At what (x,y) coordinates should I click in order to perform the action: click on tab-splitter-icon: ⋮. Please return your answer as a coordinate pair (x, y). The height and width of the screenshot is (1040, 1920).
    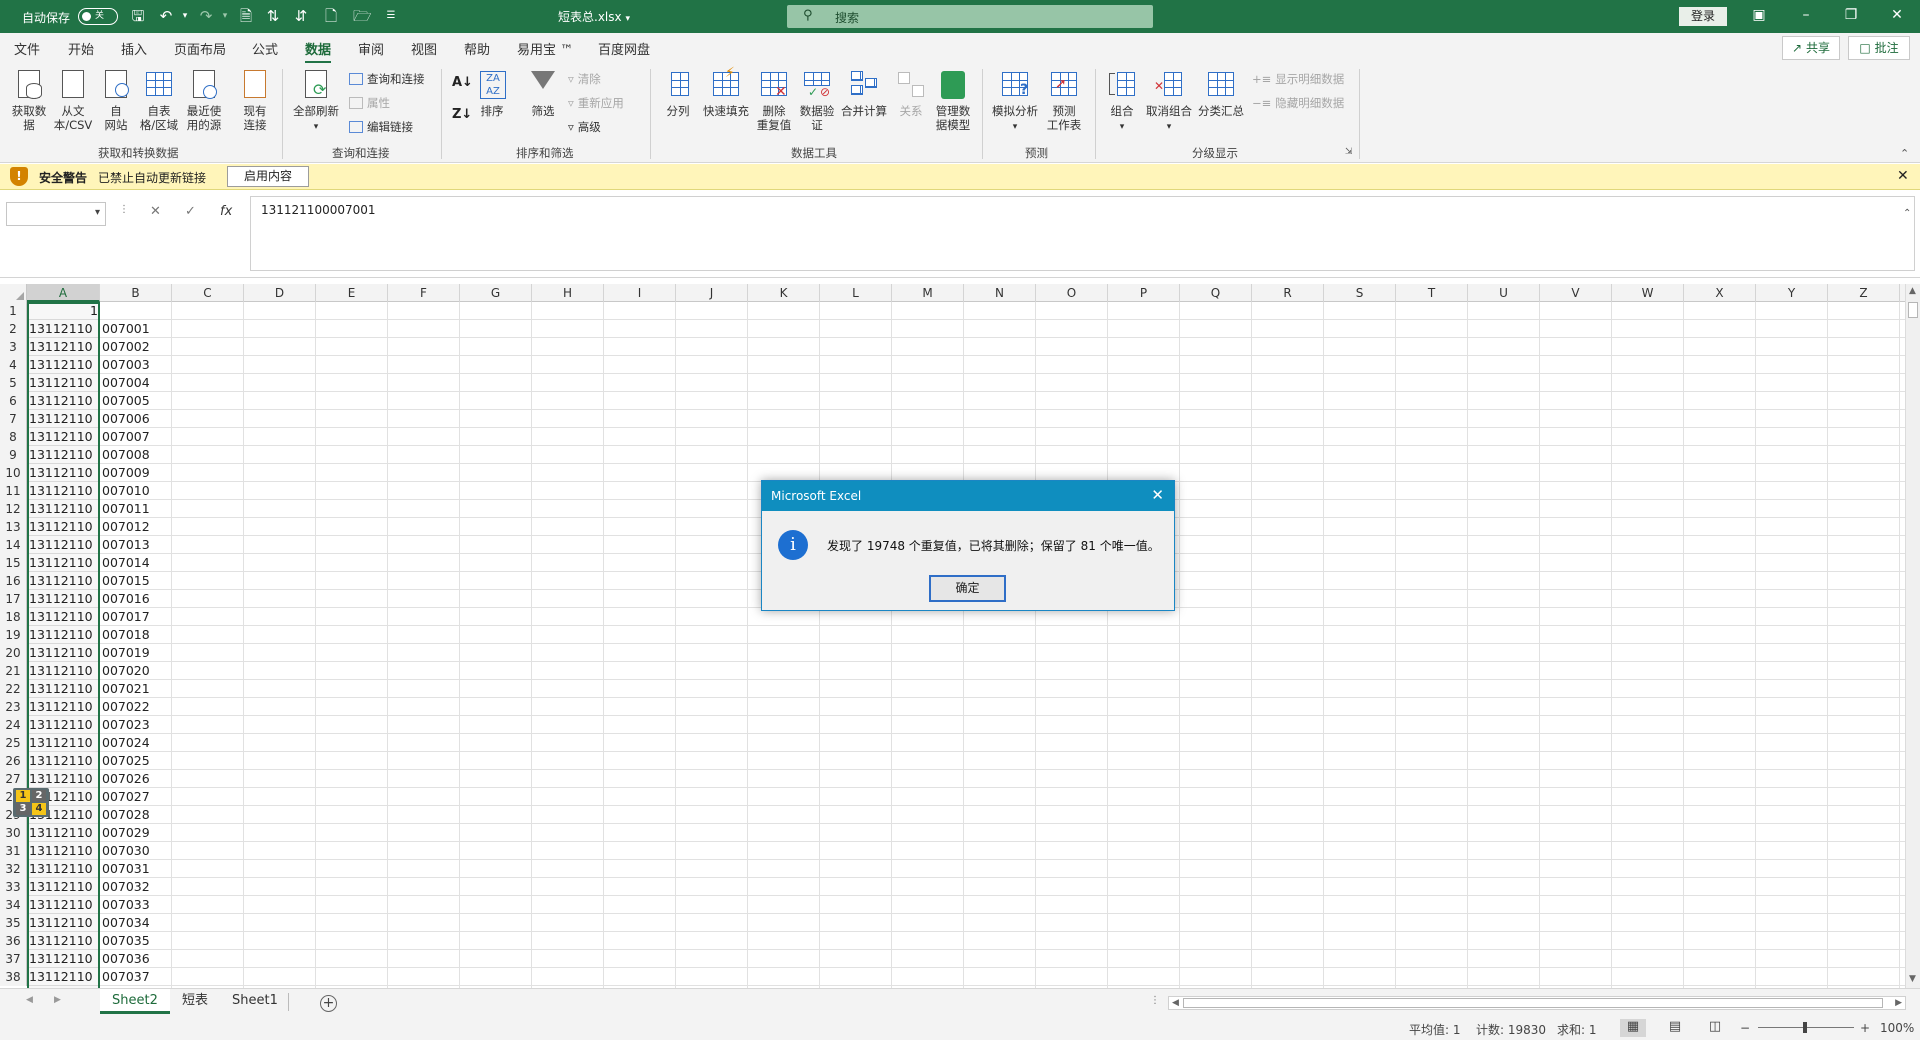
    Looking at the image, I should click on (1155, 1000).